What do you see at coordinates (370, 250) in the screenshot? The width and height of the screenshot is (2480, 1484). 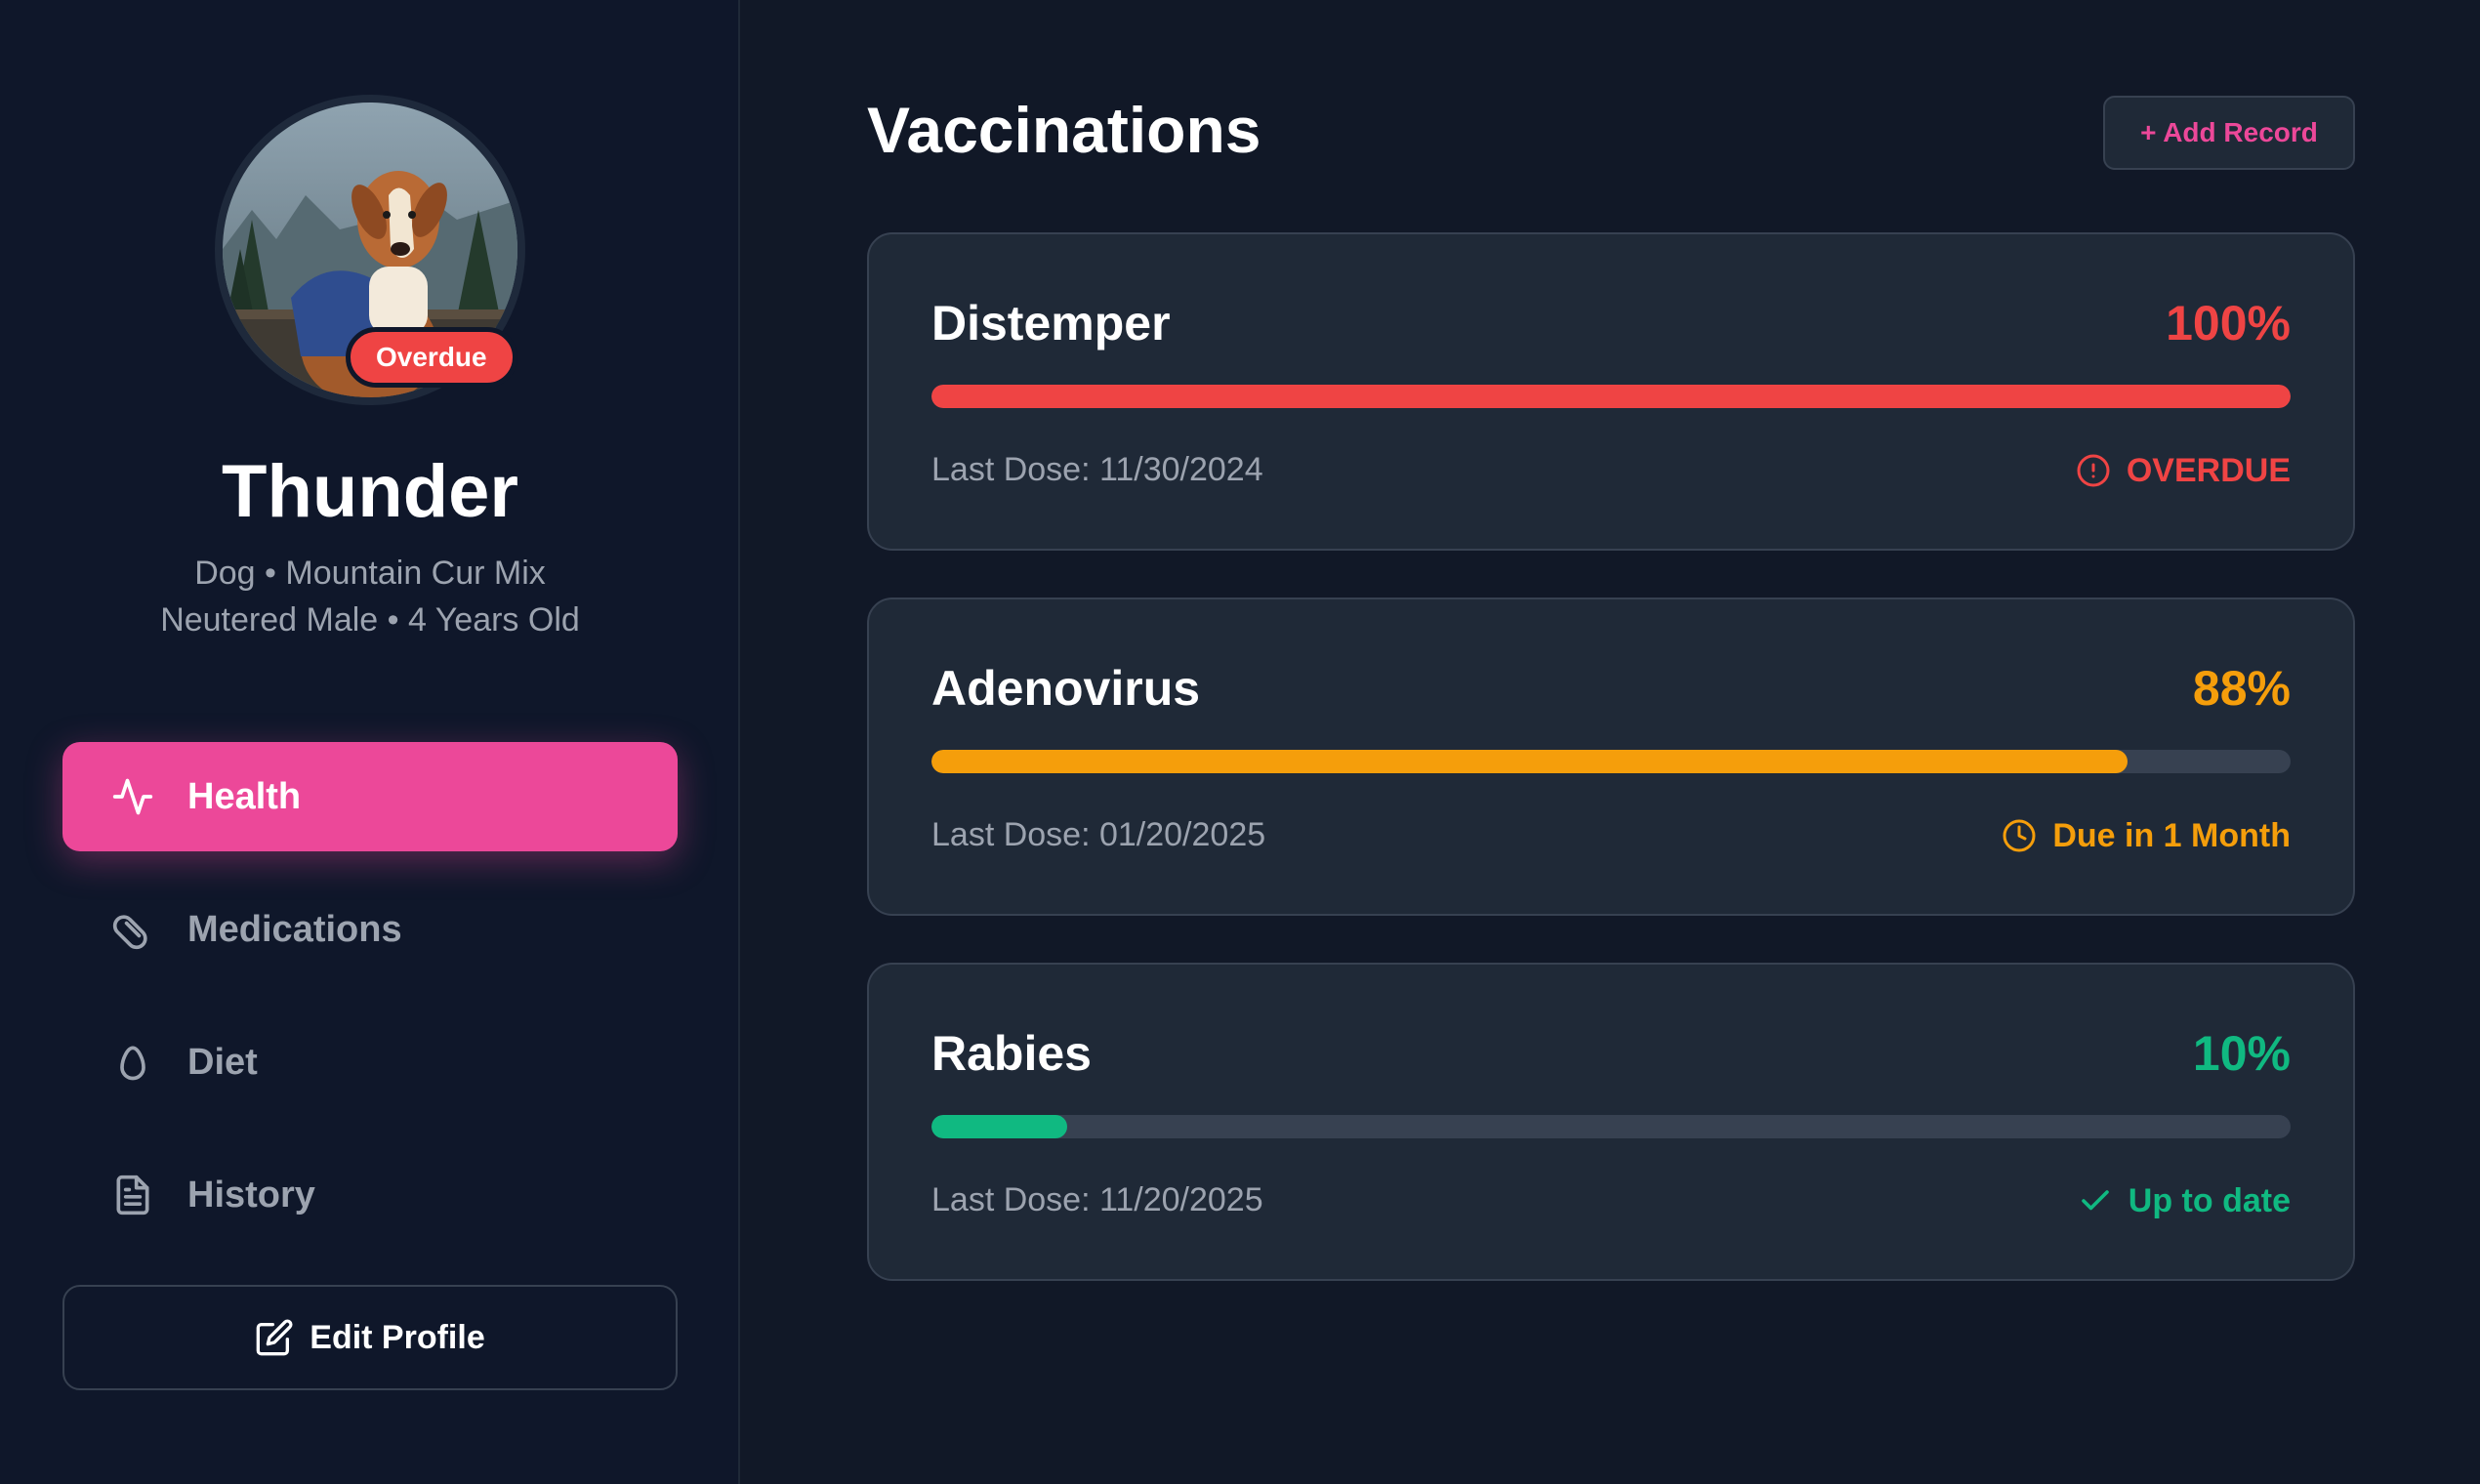 I see `pet-avatar-container: Overdue` at bounding box center [370, 250].